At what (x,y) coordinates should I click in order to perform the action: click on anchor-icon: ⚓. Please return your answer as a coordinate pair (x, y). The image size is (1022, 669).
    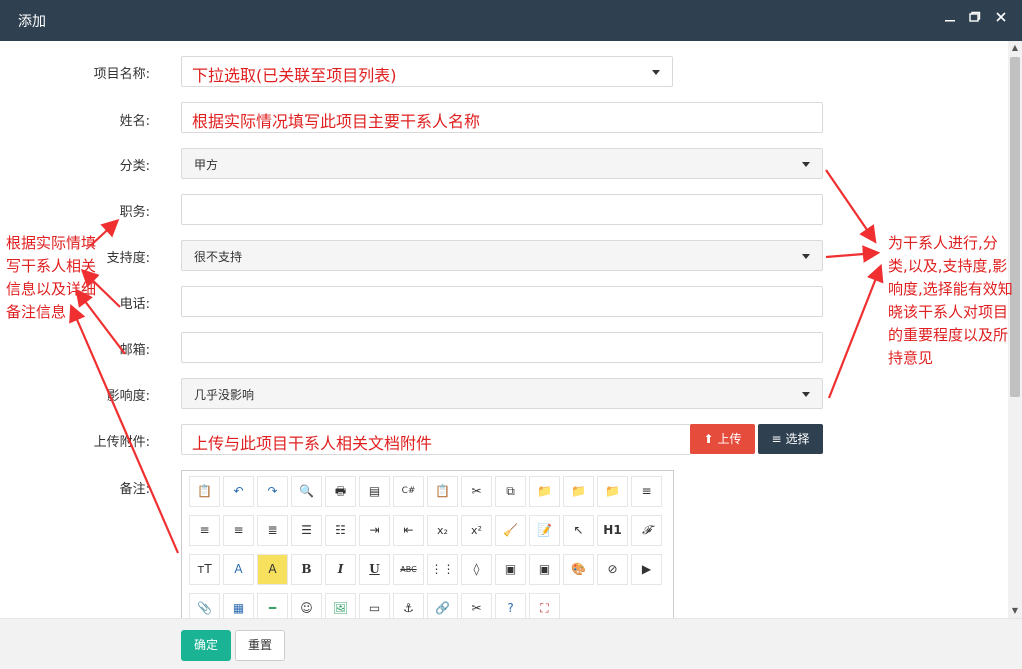
    Looking at the image, I should click on (408, 605).